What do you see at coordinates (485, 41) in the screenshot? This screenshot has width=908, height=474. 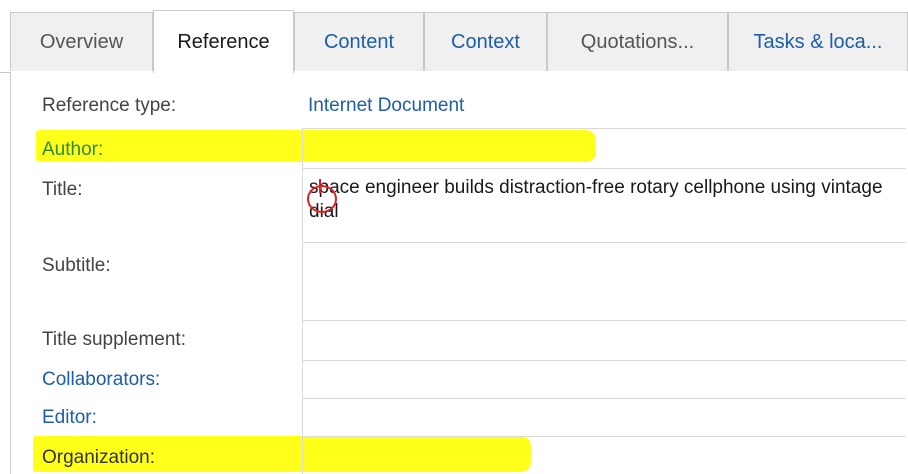 I see `tab-context: Context` at bounding box center [485, 41].